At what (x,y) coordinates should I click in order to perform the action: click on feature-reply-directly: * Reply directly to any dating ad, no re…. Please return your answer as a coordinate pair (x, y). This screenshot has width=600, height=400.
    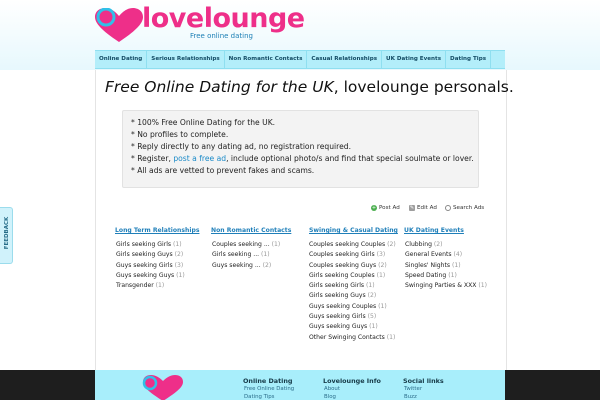
    Looking at the image, I should click on (241, 146).